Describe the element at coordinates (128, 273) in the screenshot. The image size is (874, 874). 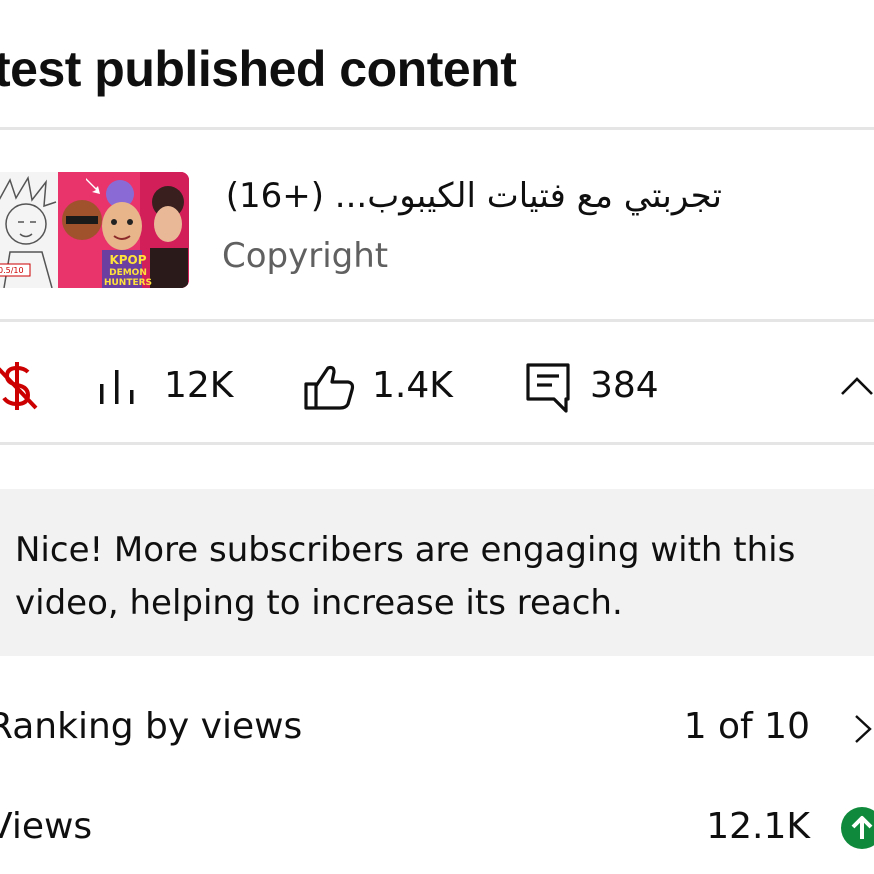
I see `svg-text: DEMON` at that location.